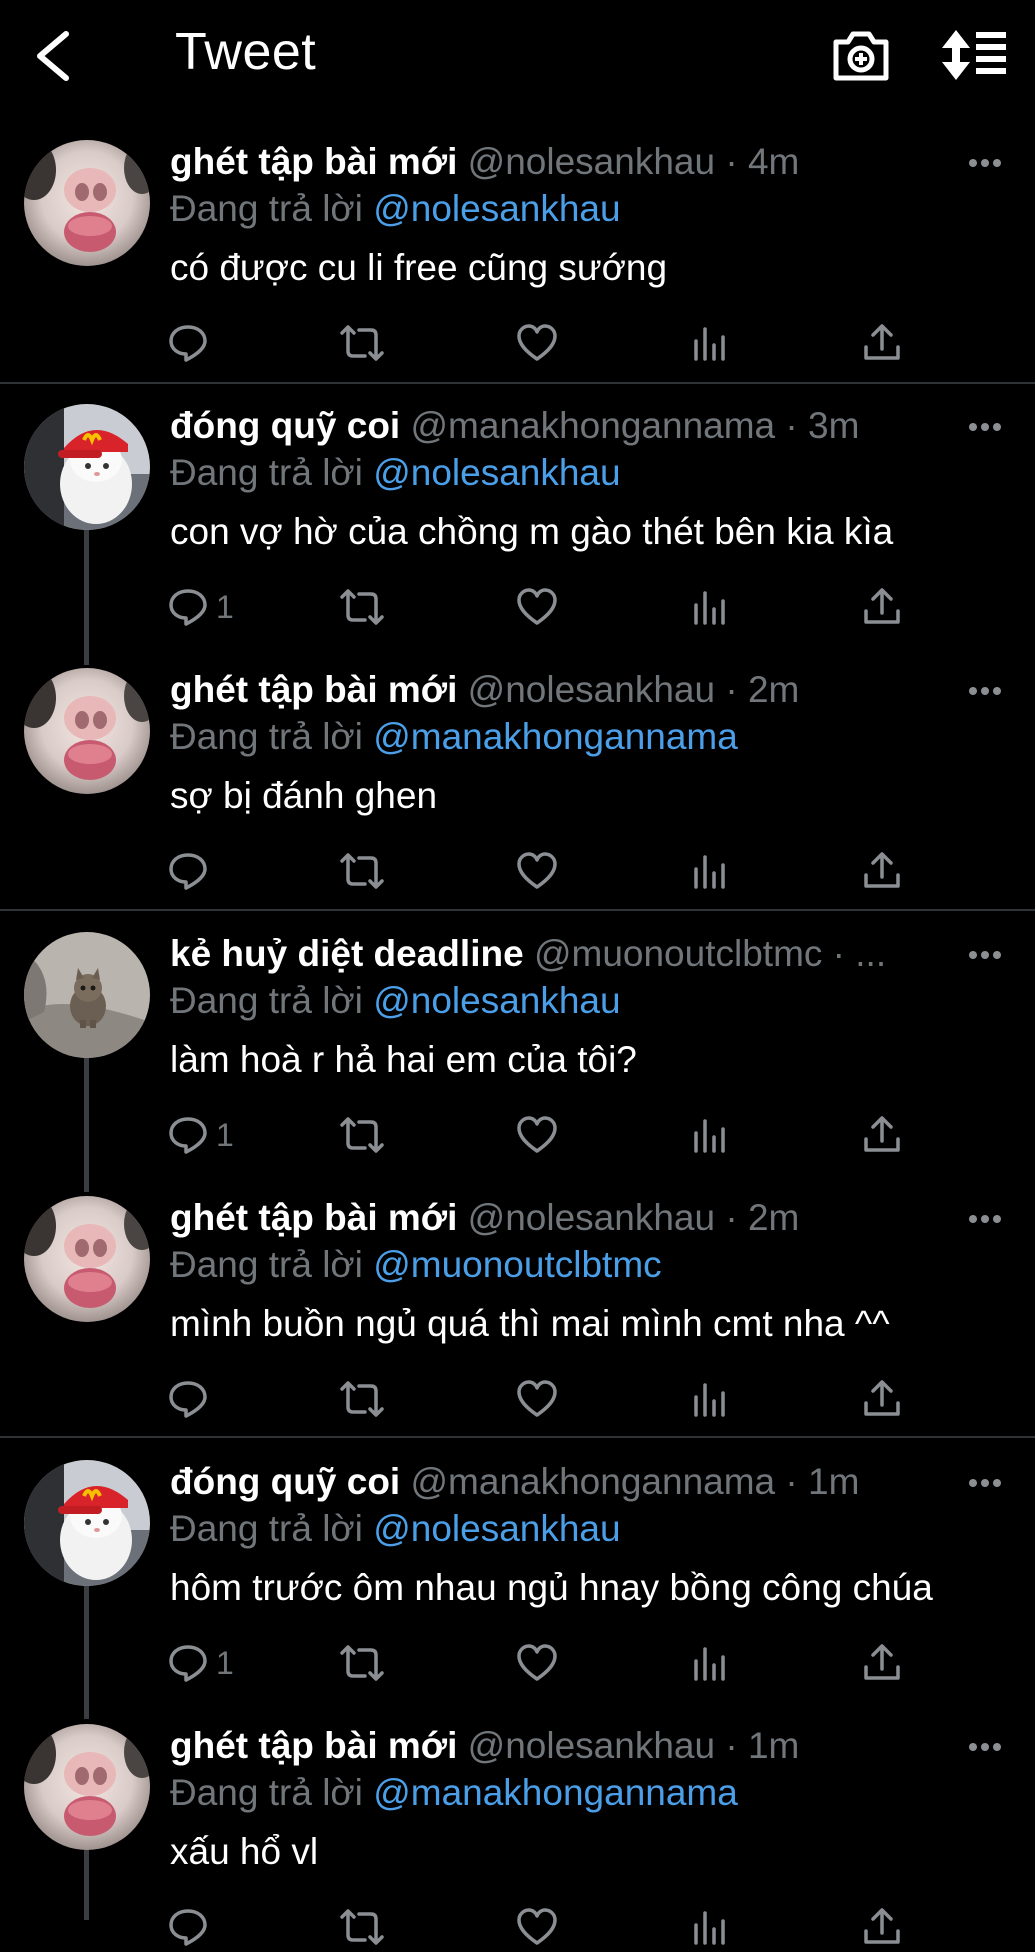 This screenshot has width=1035, height=1952. I want to click on page-title: Tweet, so click(246, 52).